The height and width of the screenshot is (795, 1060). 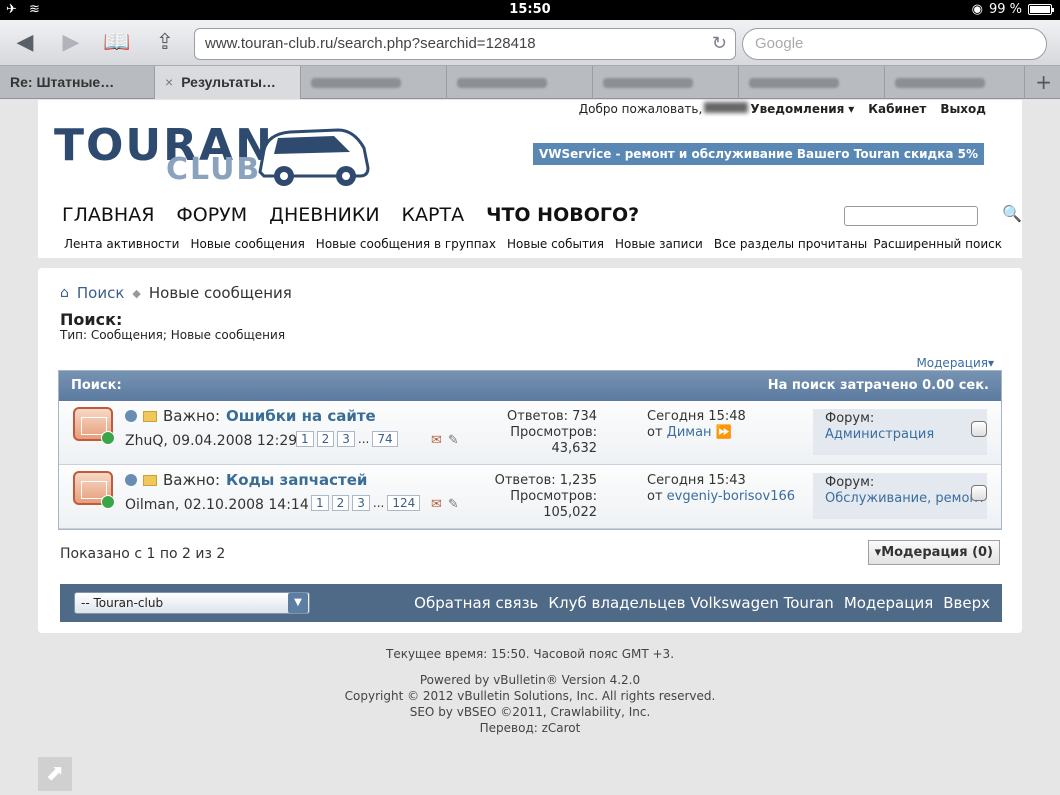 What do you see at coordinates (324, 215) in the screenshot?
I see `nav-diaries: ДНЕВНИКИ` at bounding box center [324, 215].